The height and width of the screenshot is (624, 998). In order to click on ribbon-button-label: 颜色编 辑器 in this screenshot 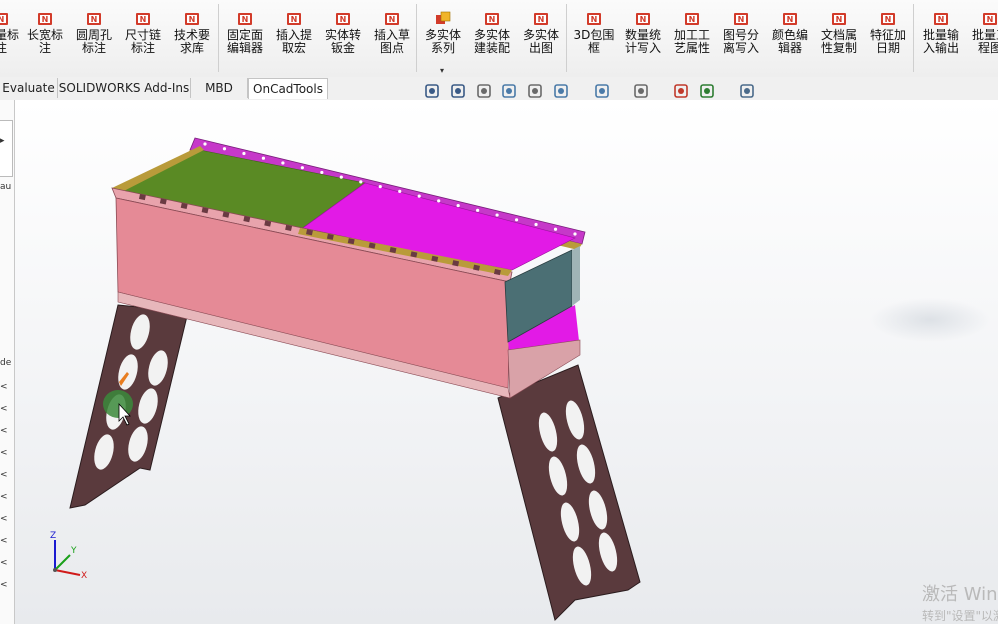, I will do `click(789, 41)`.